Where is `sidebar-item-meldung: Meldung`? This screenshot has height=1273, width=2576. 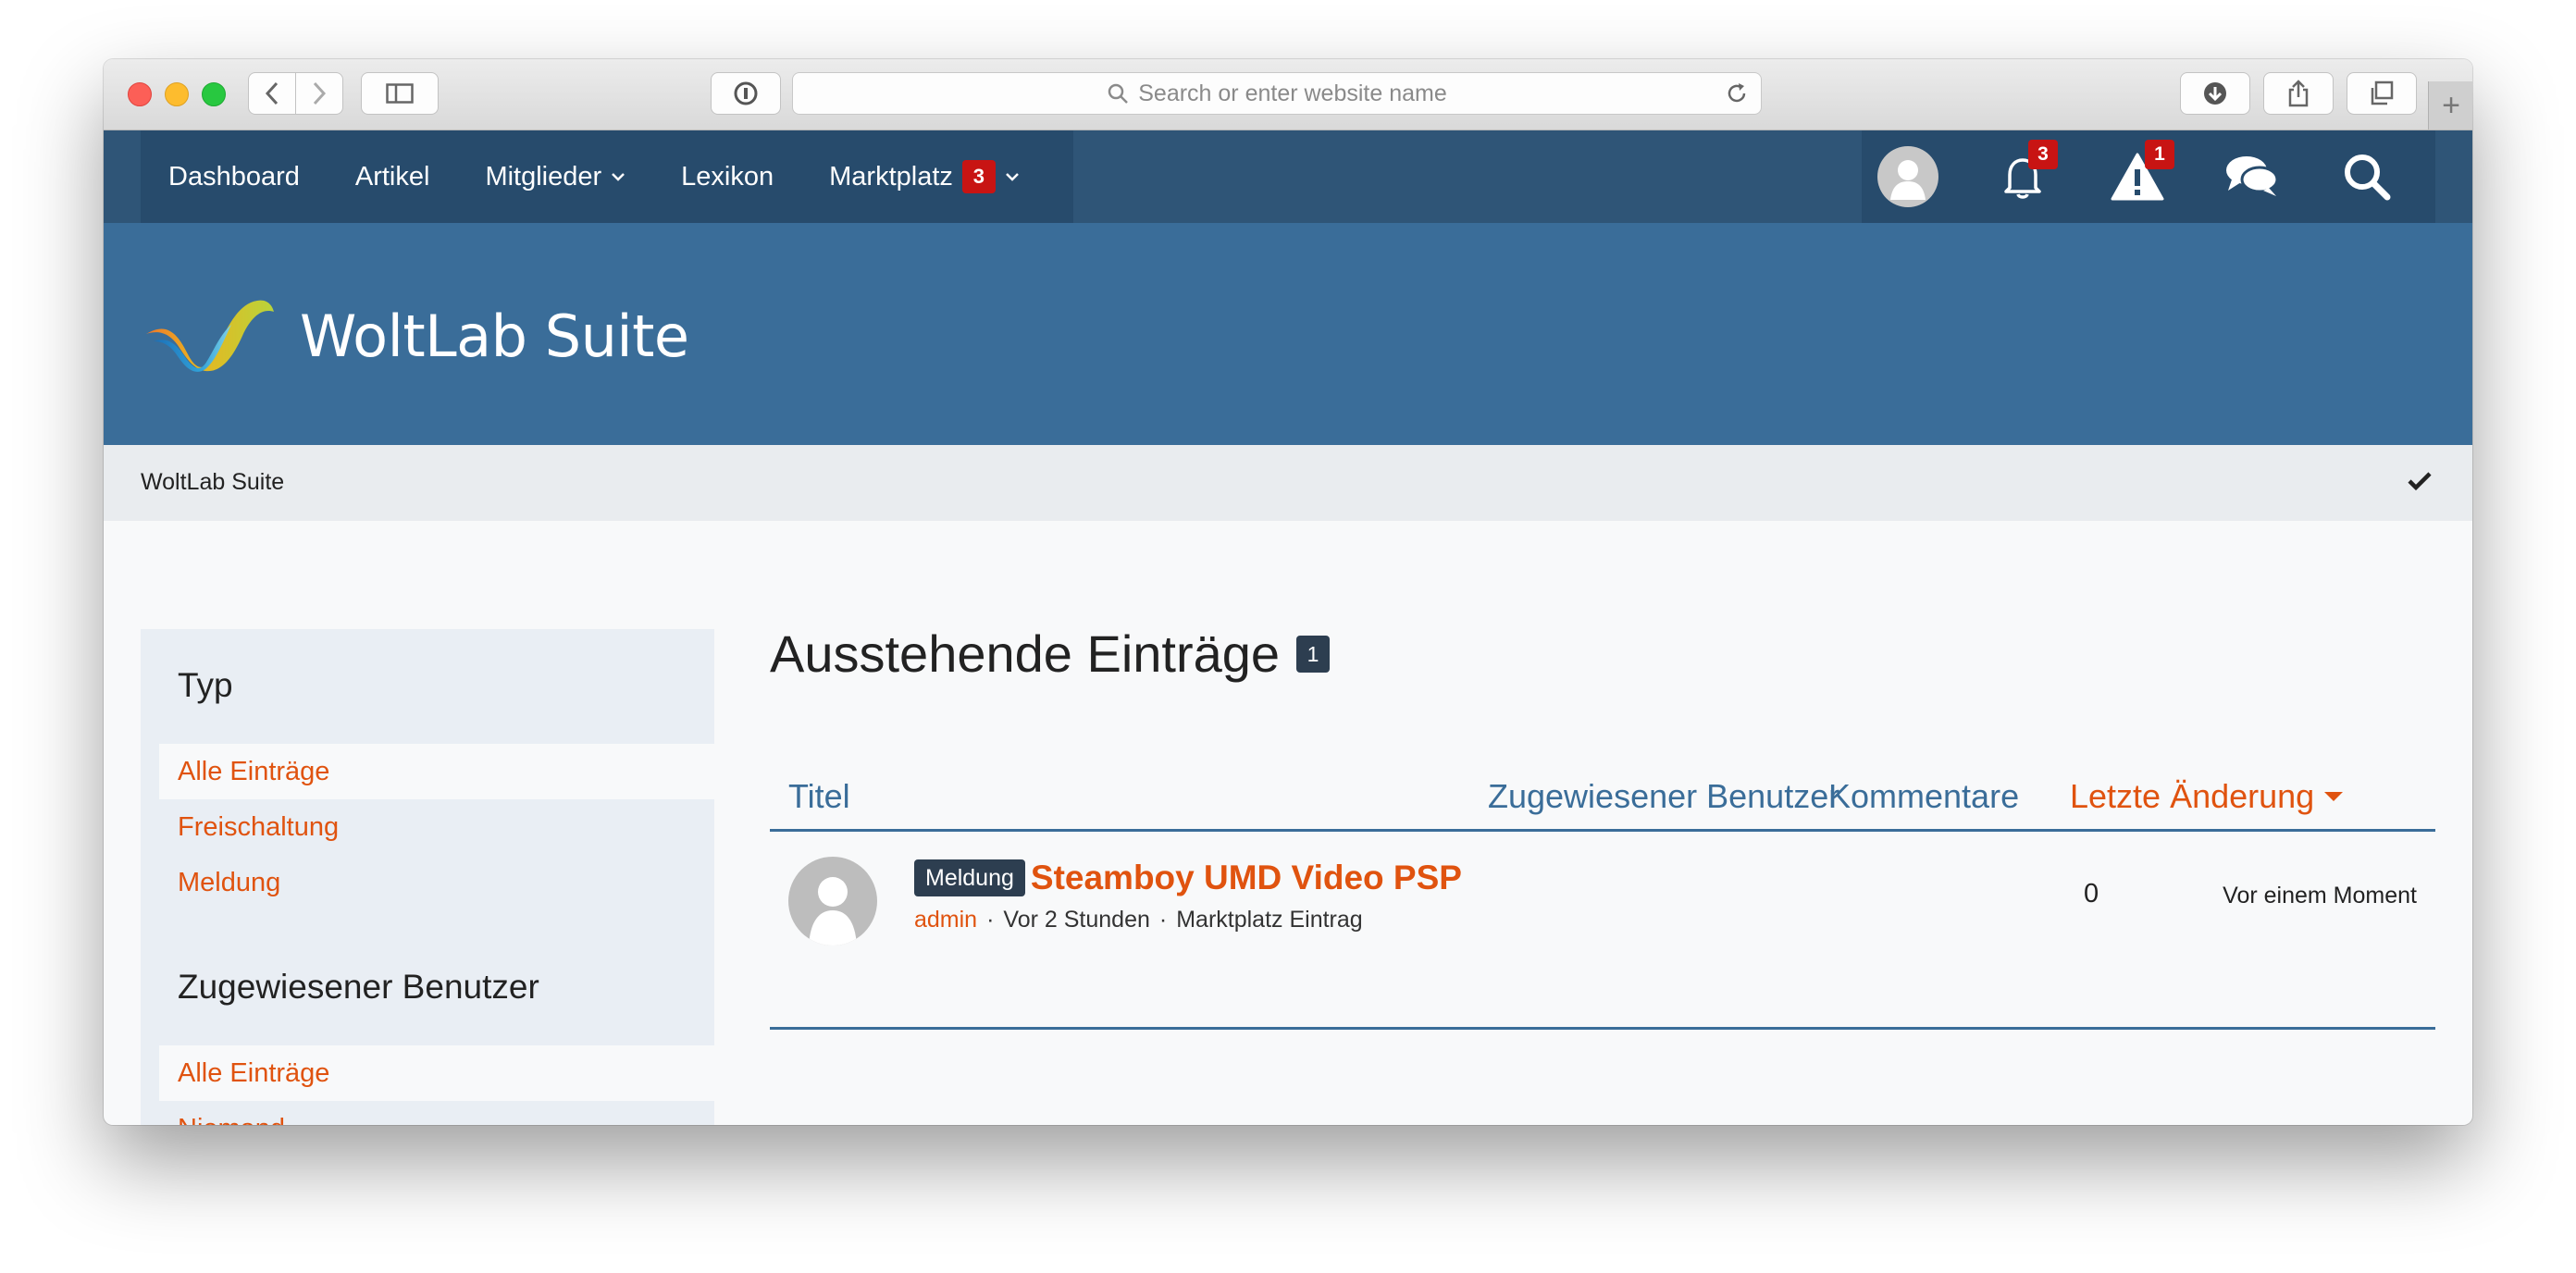 sidebar-item-meldung: Meldung is located at coordinates (437, 882).